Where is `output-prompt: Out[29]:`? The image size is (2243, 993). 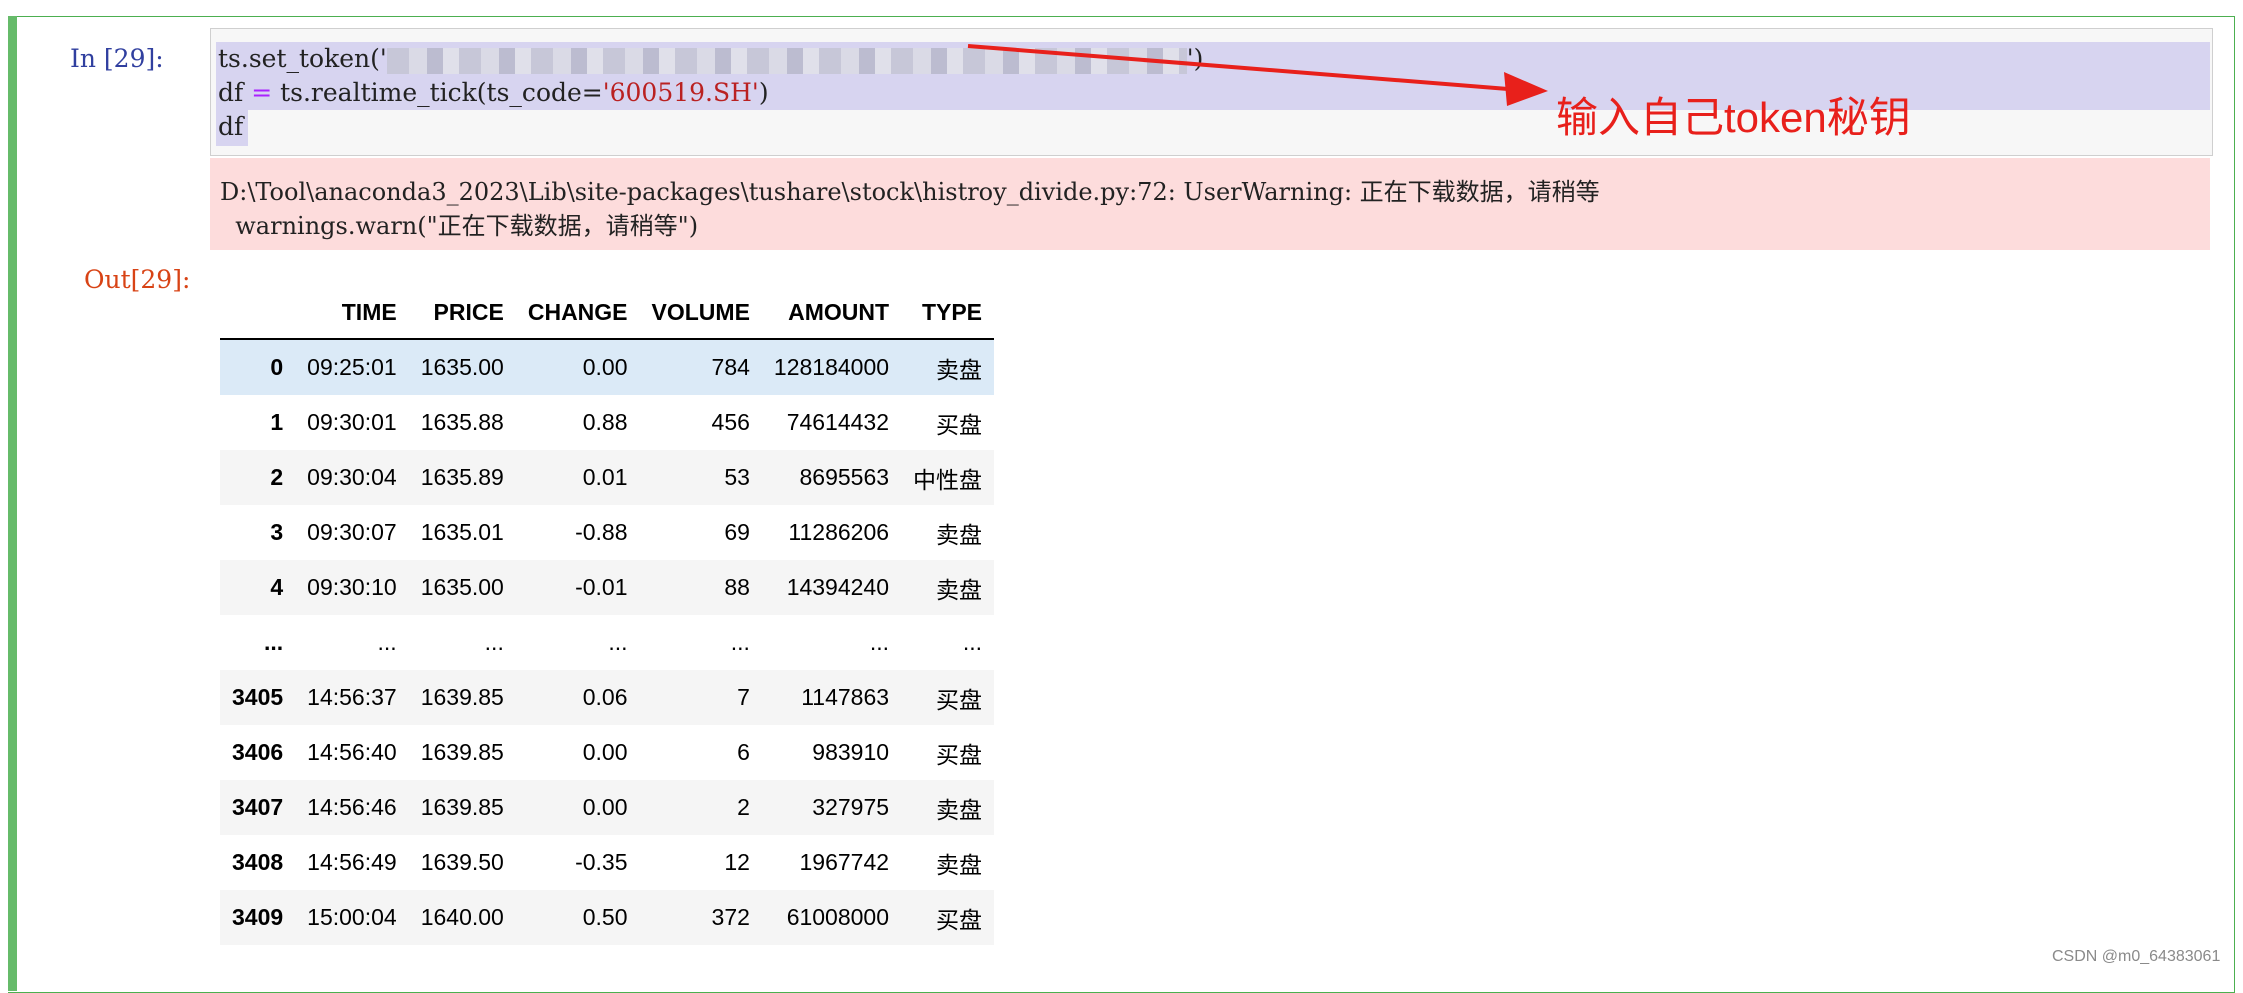 output-prompt: Out[29]: is located at coordinates (137, 279).